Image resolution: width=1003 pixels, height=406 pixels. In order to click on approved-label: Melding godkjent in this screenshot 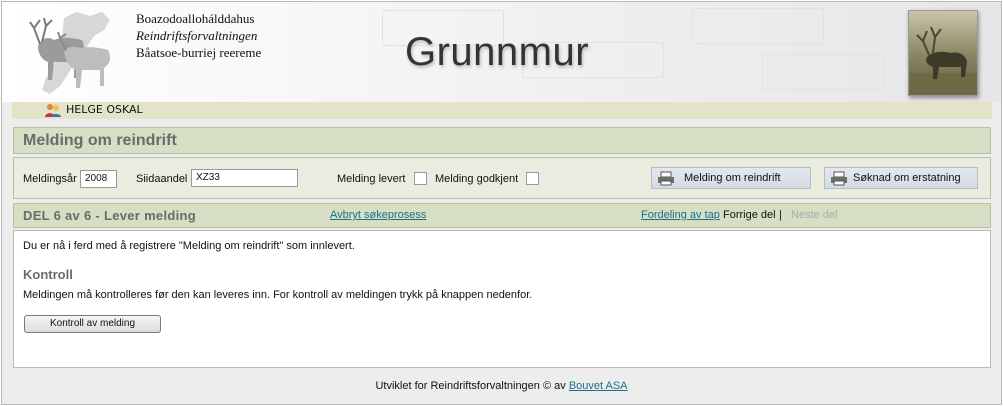, I will do `click(477, 179)`.